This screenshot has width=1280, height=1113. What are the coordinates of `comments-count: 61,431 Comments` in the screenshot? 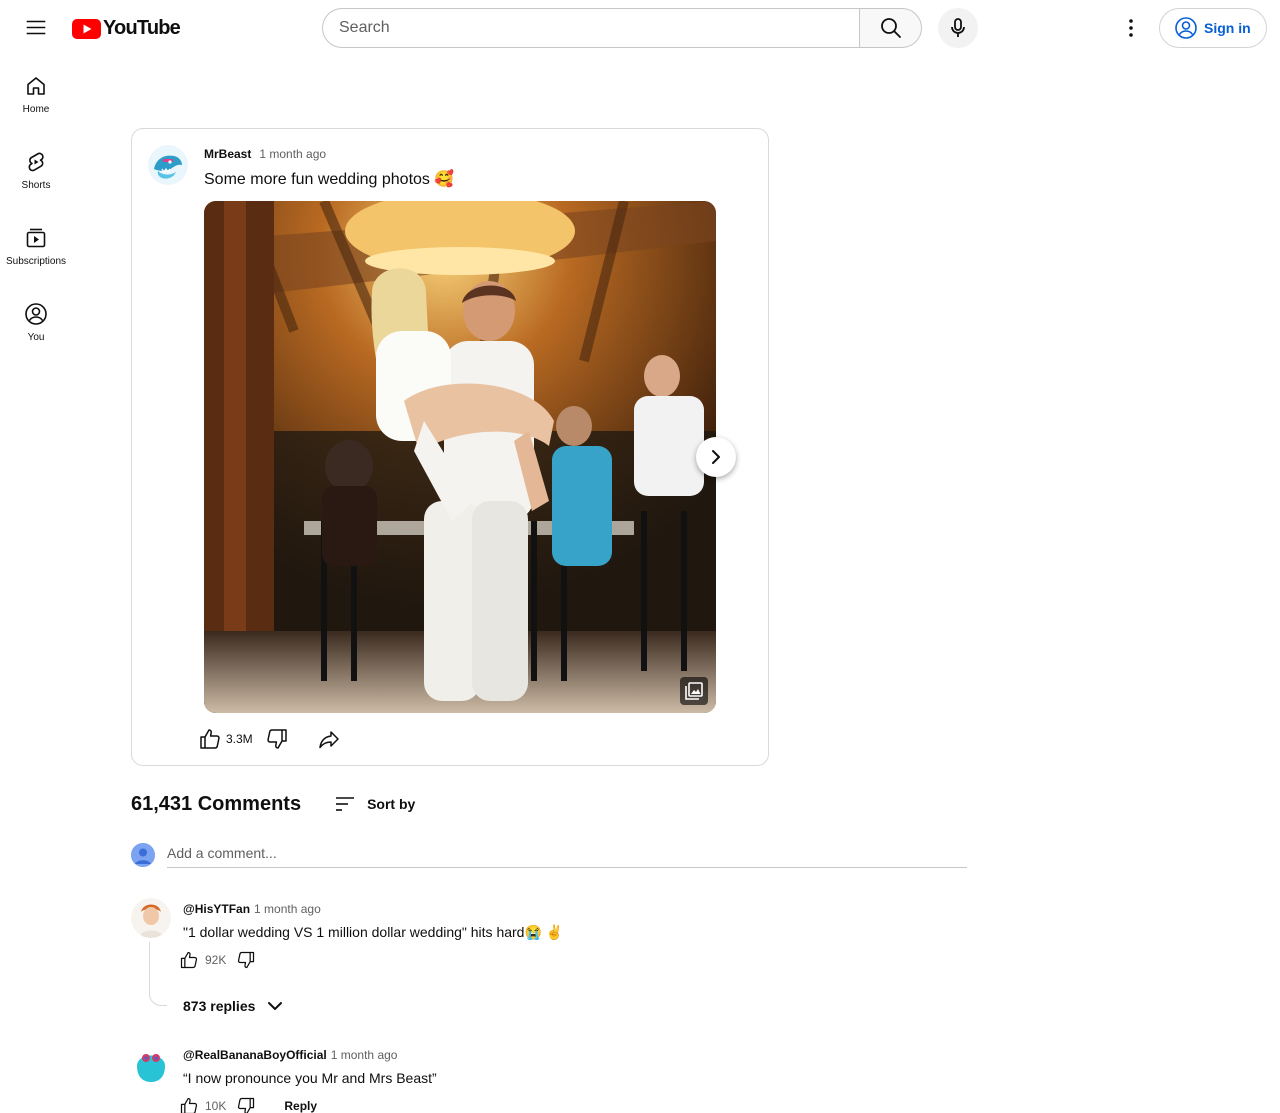 It's located at (216, 803).